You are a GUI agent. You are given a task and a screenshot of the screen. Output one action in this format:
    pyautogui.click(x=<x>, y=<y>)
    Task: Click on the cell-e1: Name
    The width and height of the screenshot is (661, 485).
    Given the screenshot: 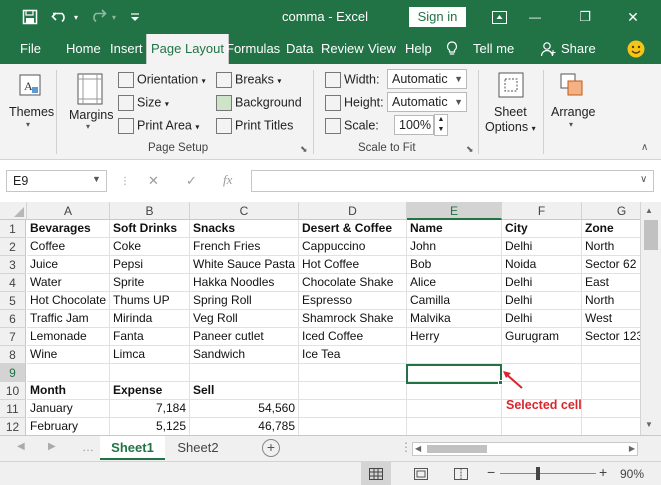 What is the action you would take?
    pyautogui.click(x=454, y=229)
    